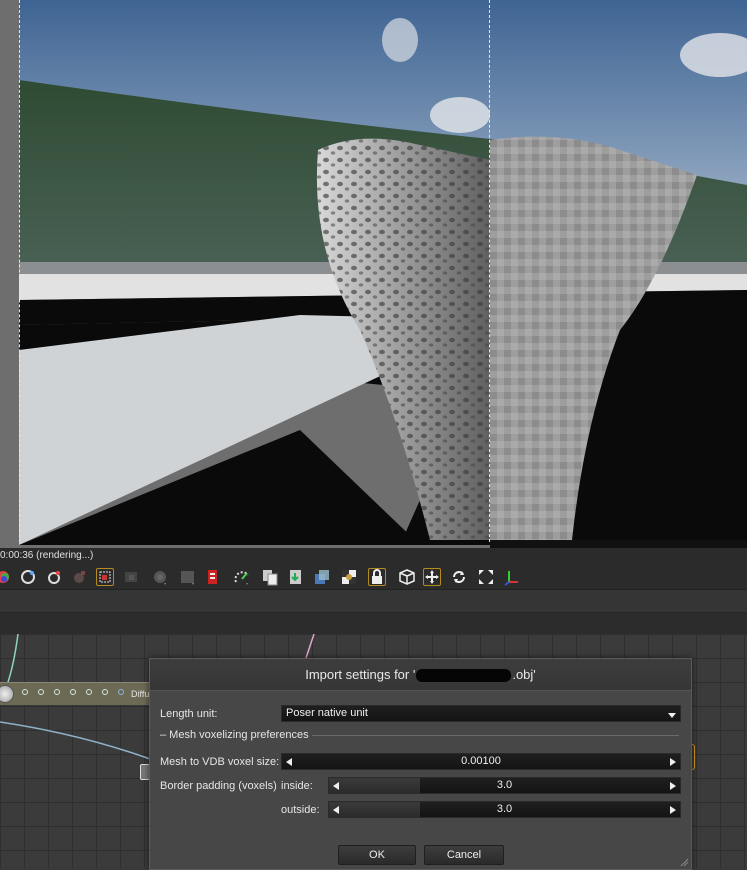 The width and height of the screenshot is (747, 870). Describe the element at coordinates (464, 855) in the screenshot. I see `cancel-button: Cancel` at that location.